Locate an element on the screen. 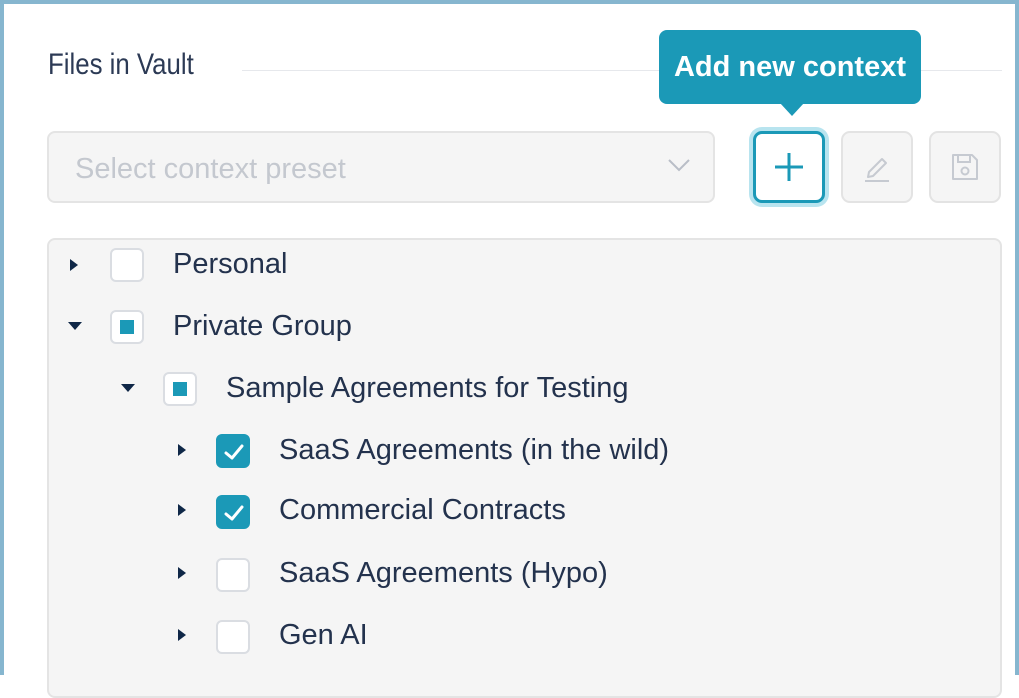  checkbox-saas-hypo is located at coordinates (233, 575).